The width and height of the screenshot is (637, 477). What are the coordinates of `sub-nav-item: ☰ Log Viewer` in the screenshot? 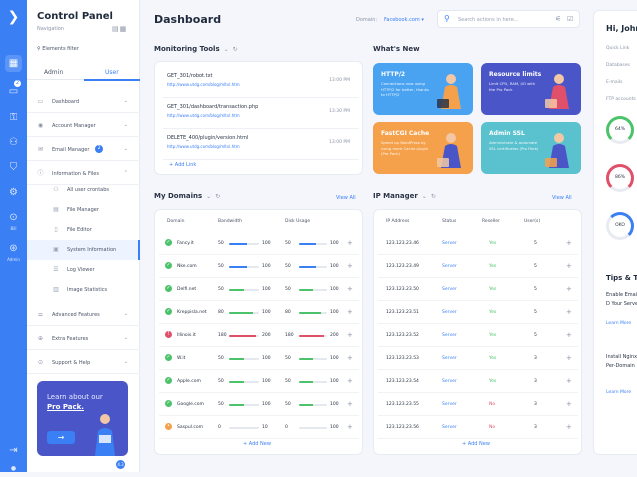 It's located at (83, 270).